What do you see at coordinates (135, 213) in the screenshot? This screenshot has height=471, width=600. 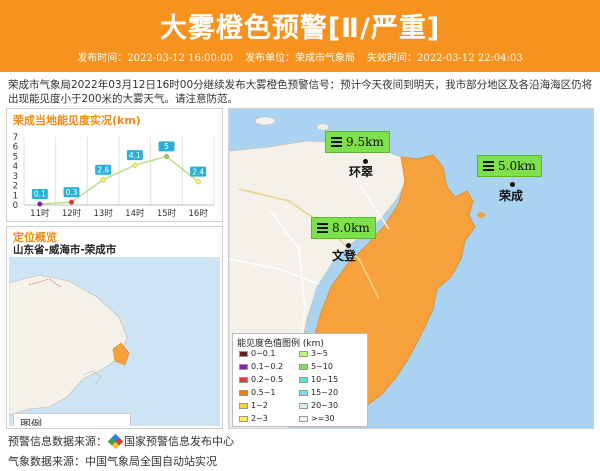 I see `x-tick-label: 14时` at bounding box center [135, 213].